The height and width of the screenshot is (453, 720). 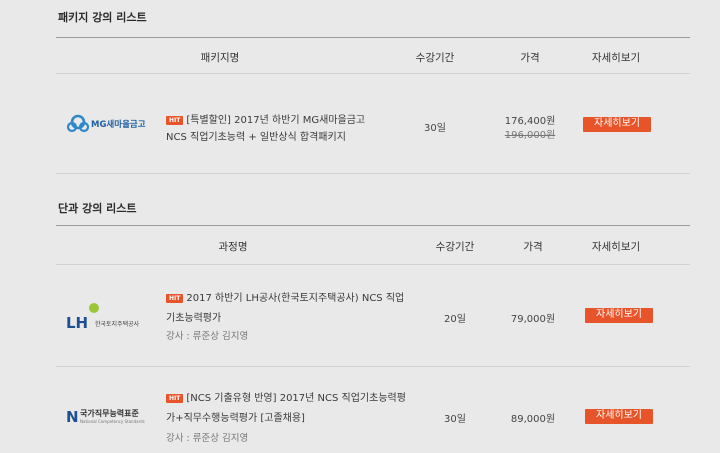 I want to click on course-title-line1: 2017 하반기 LH공사(한국토지주택공사) NCS 직업, so click(x=295, y=298).